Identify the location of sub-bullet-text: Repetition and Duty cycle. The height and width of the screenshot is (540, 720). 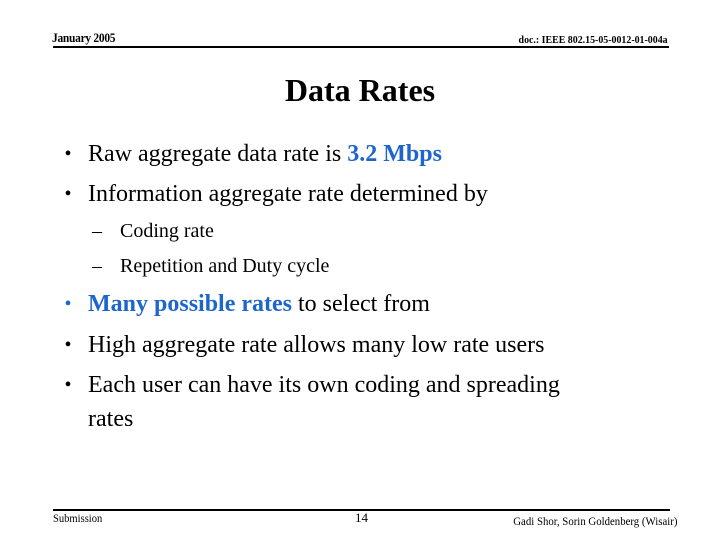
(225, 266).